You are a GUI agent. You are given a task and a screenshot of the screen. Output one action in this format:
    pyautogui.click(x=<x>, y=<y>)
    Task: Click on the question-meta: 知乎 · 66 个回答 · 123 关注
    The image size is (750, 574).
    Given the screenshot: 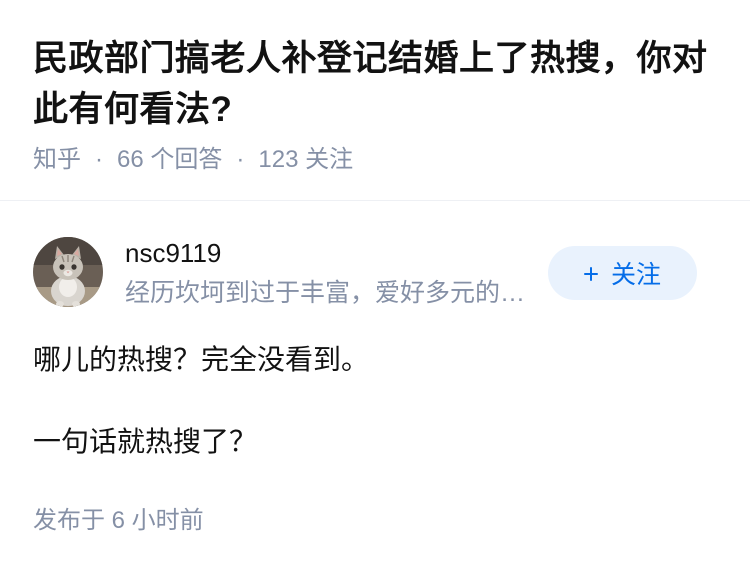 What is the action you would take?
    pyautogui.click(x=193, y=160)
    